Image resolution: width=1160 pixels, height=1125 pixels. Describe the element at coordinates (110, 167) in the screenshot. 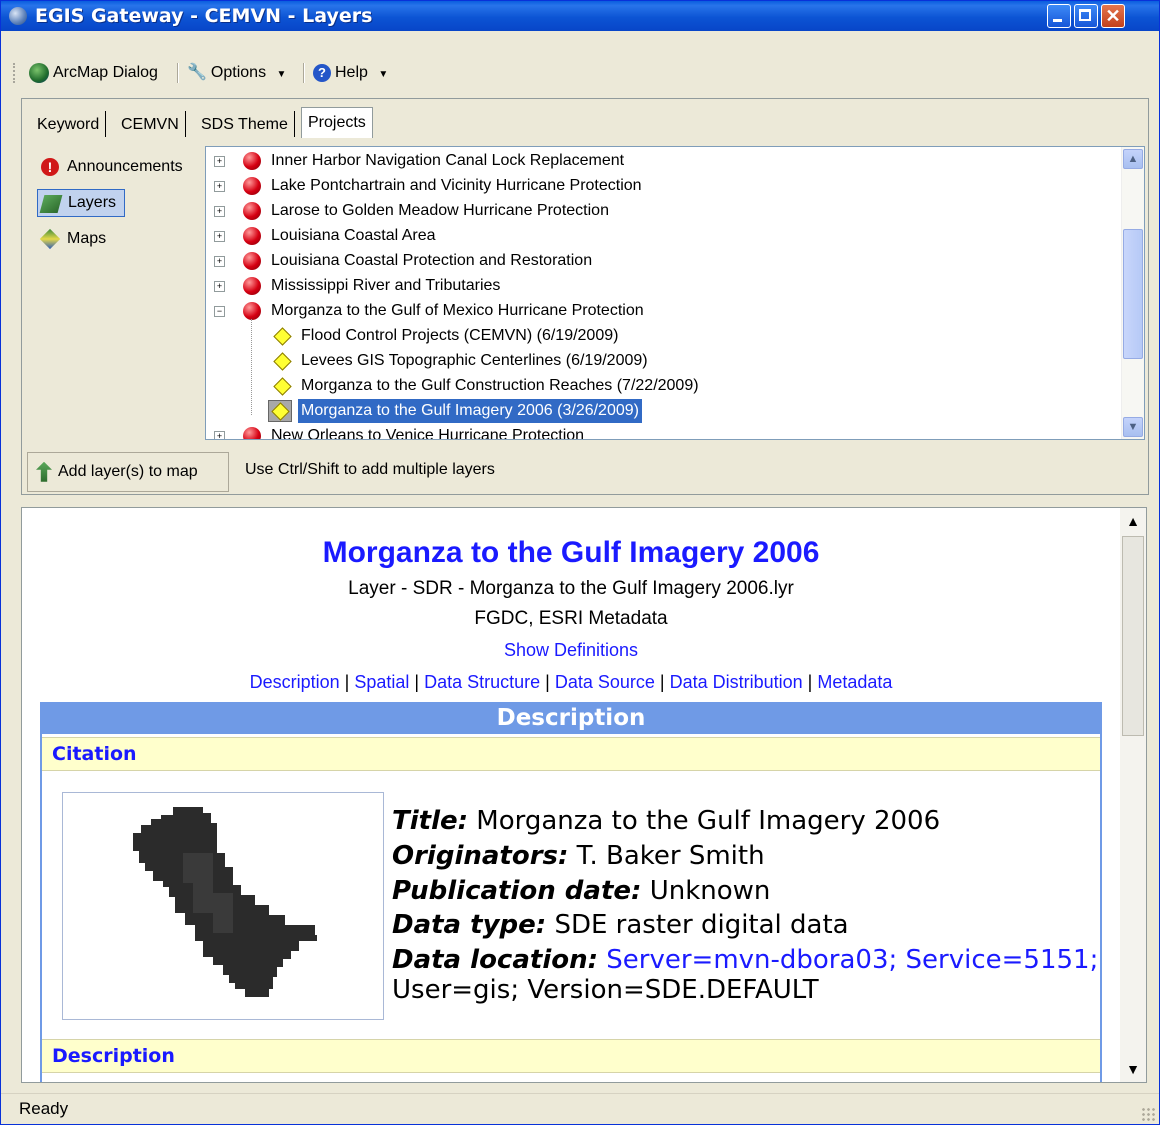

I see `nav-announcements: ! Announcements` at that location.